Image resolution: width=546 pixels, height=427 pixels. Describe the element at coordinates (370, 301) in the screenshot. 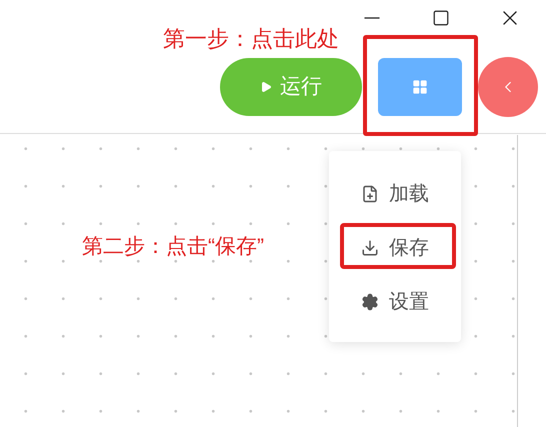

I see `settings-icon` at that location.